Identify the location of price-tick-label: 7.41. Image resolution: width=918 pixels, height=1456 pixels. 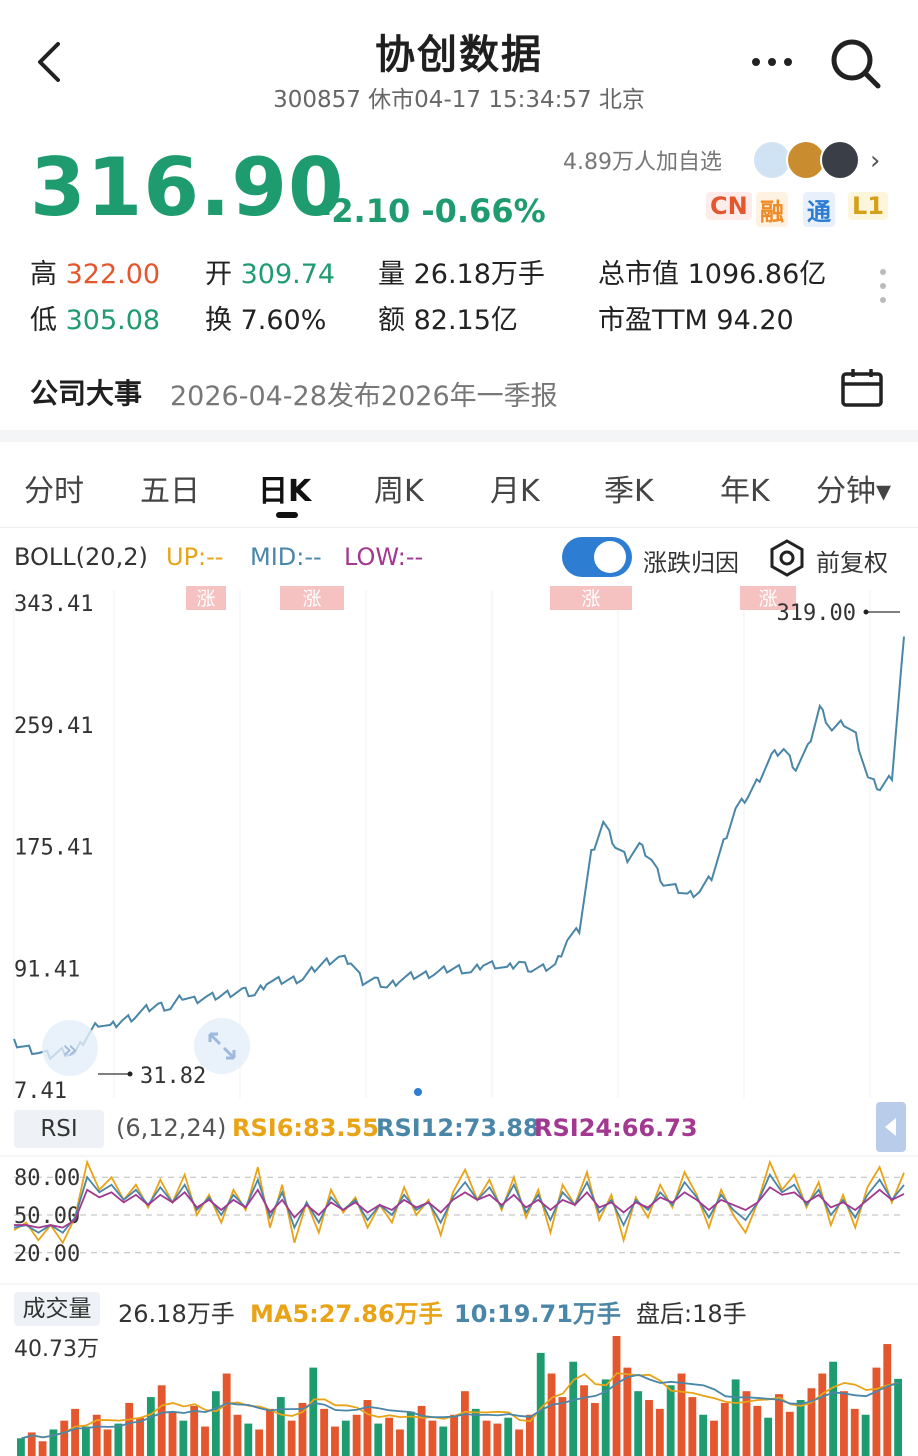
(40, 1091).